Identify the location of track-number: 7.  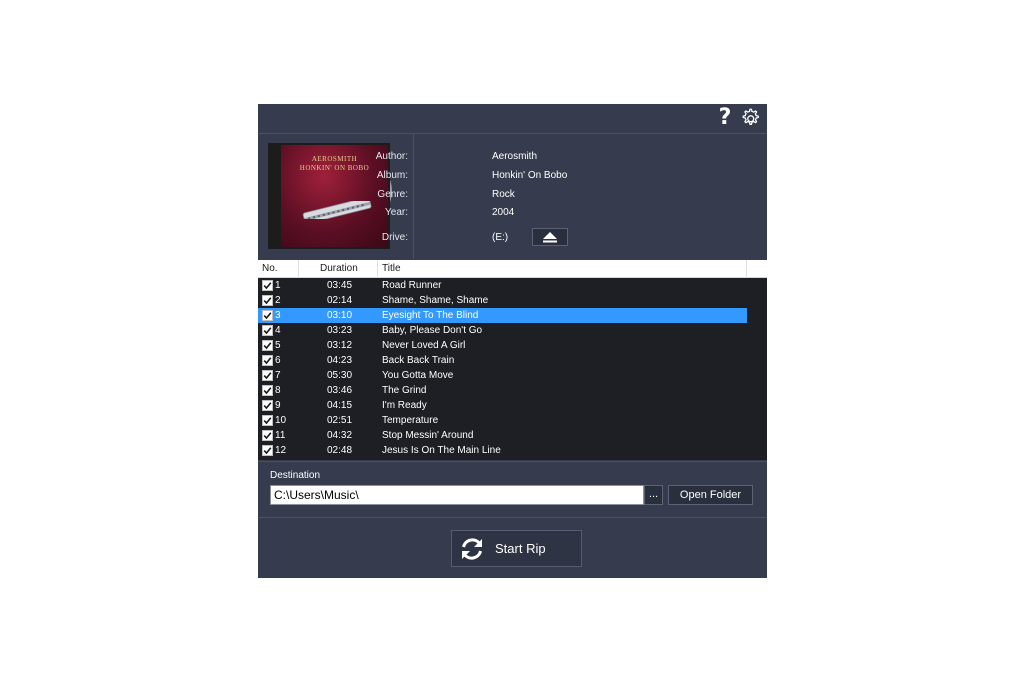
(278, 375).